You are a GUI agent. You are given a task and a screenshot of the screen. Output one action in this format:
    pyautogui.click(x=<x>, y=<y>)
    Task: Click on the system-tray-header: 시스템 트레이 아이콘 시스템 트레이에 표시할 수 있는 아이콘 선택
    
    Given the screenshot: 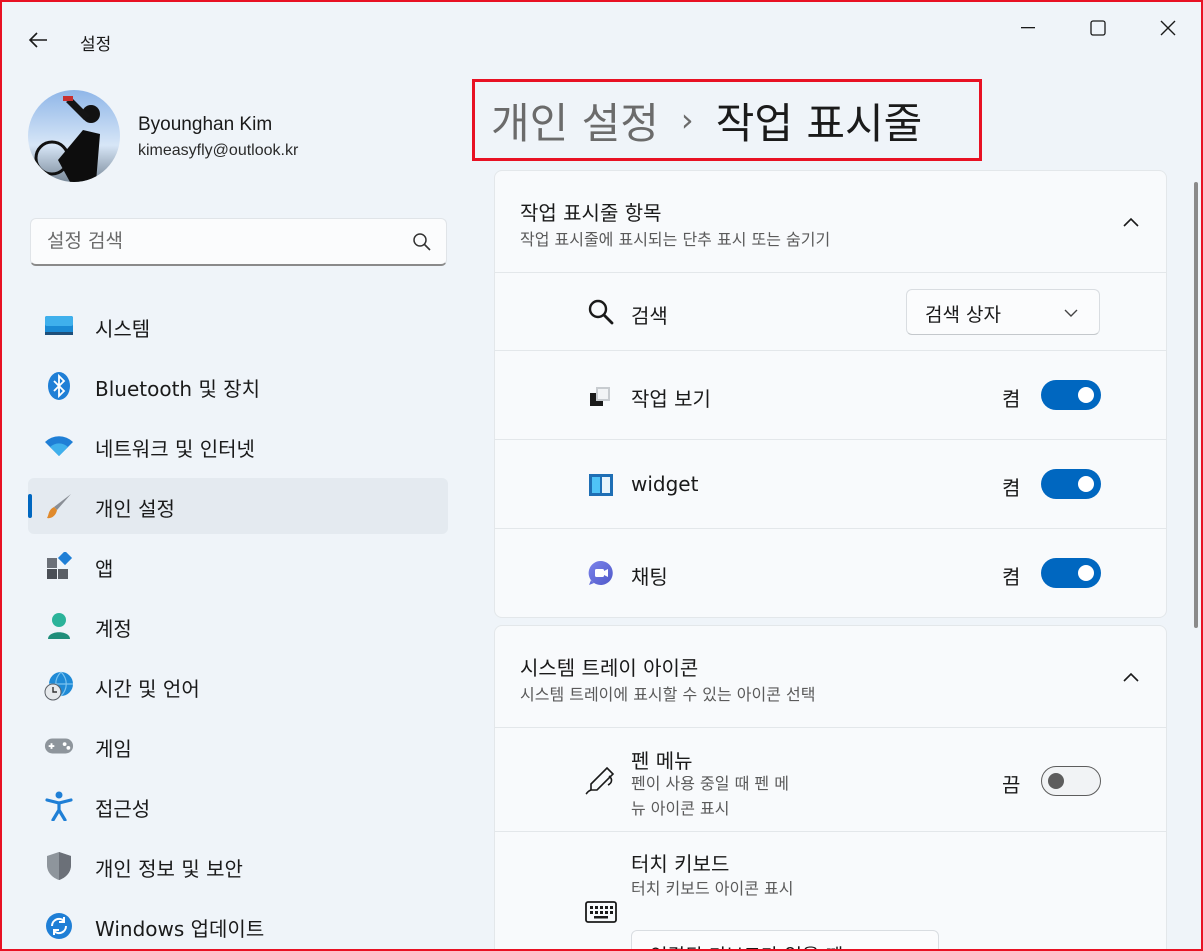 What is the action you would take?
    pyautogui.click(x=830, y=677)
    